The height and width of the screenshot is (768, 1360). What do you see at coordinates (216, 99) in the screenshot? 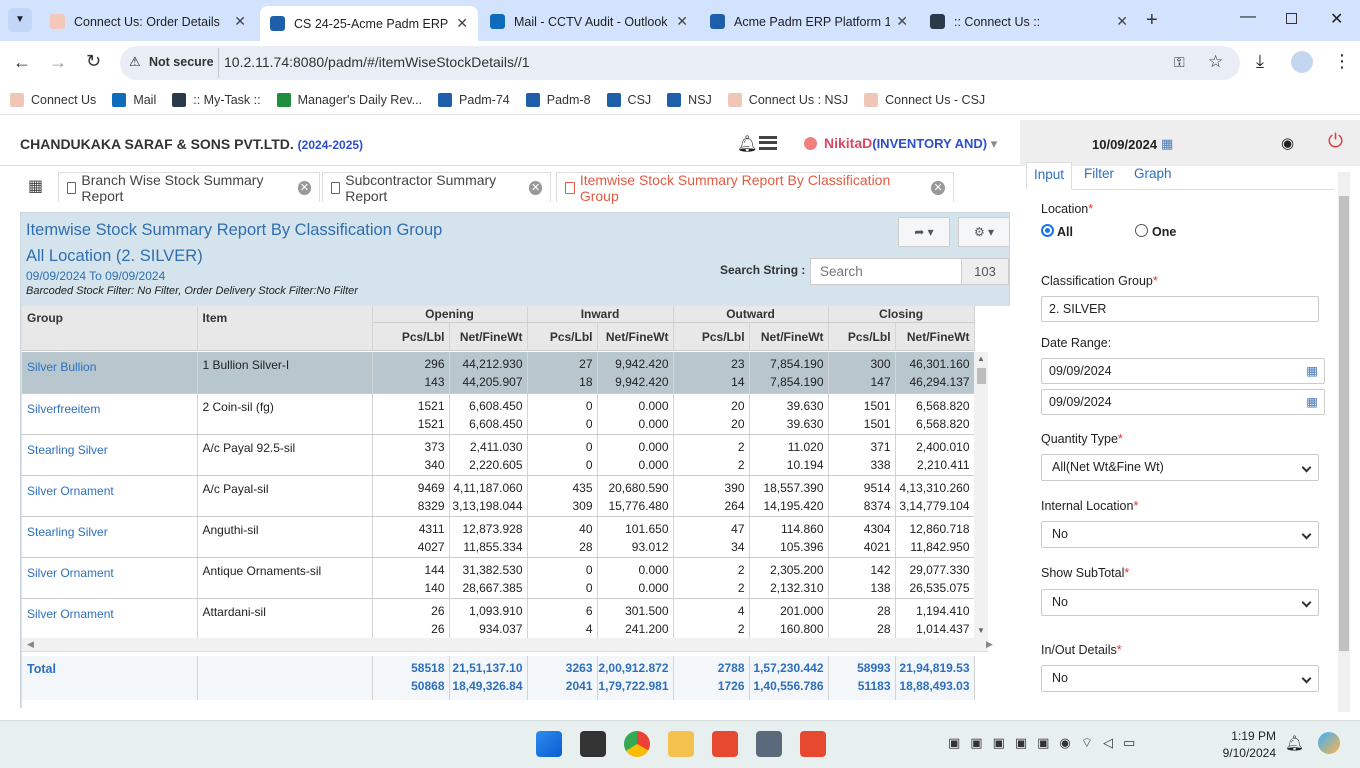
I see `bookmark-item: :: My-Task ::` at bounding box center [216, 99].